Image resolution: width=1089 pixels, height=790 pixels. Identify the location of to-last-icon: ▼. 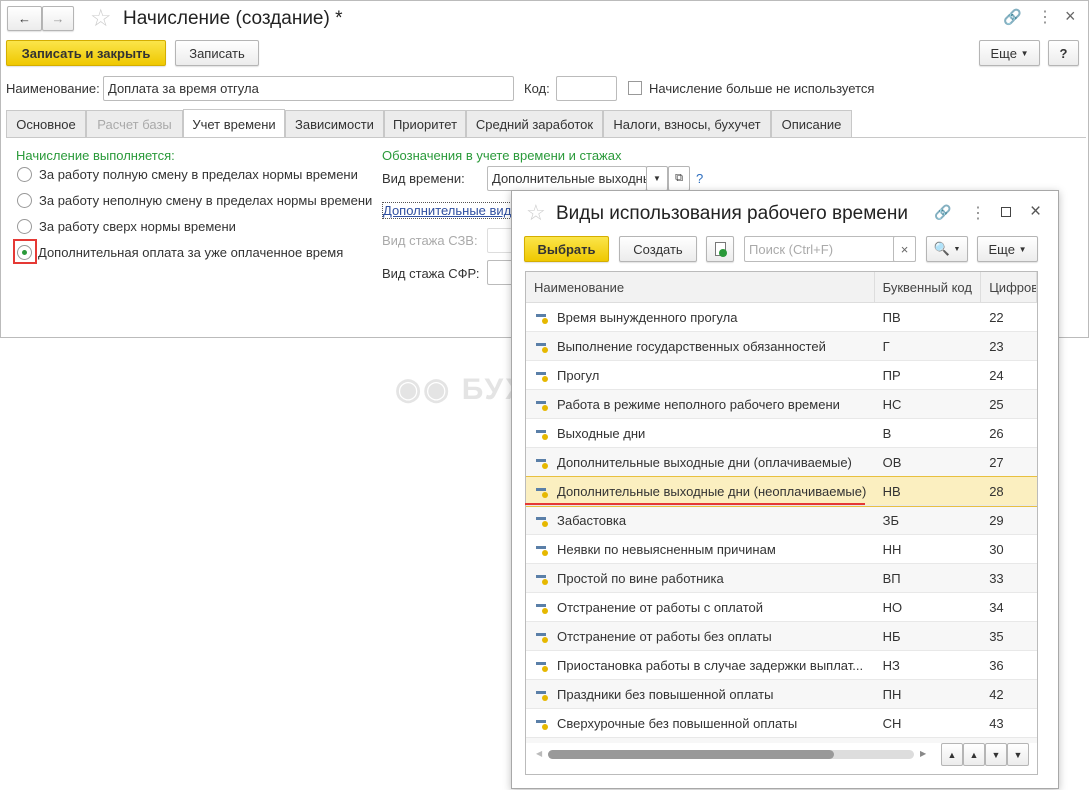
(1018, 754).